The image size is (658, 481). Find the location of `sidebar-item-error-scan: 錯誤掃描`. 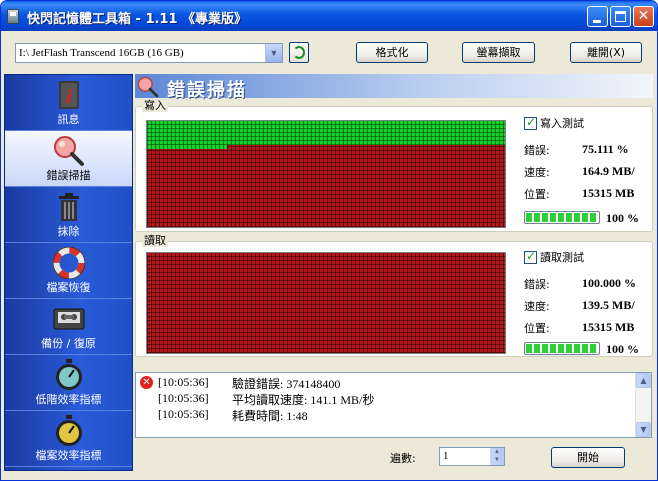

sidebar-item-error-scan: 錯誤掃描 is located at coordinates (68, 159).